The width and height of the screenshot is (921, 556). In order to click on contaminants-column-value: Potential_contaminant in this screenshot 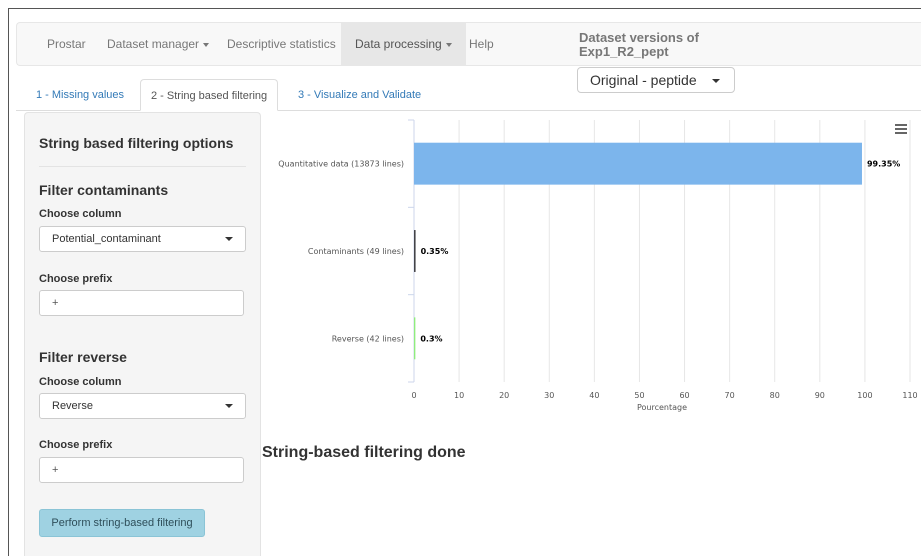, I will do `click(106, 239)`.